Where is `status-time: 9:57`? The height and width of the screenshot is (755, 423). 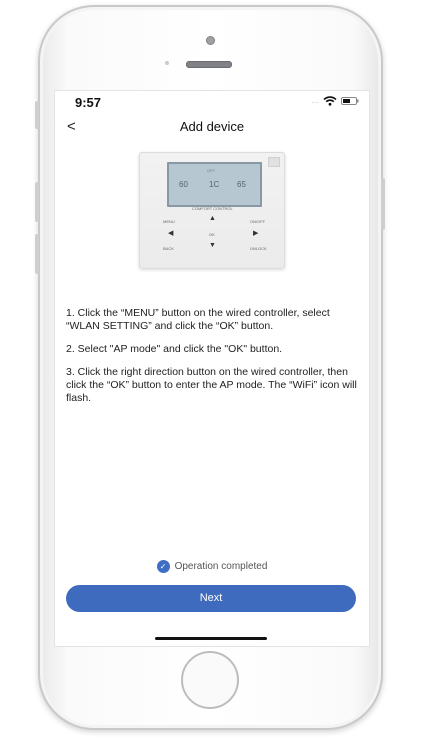
status-time: 9:57 is located at coordinates (88, 102).